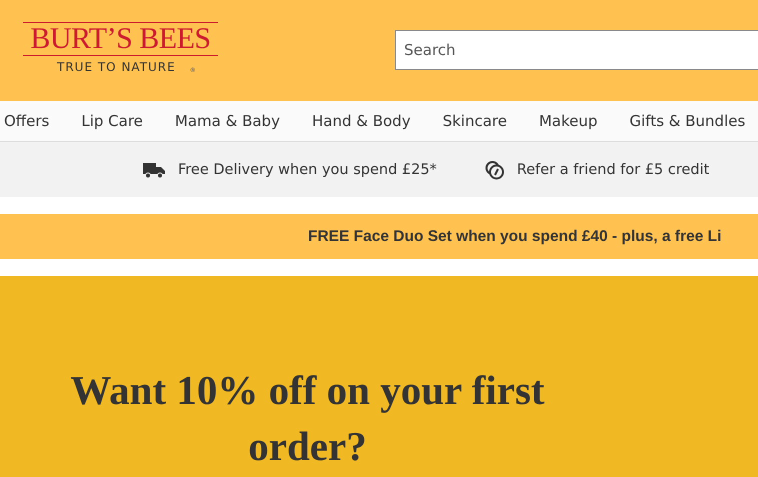  I want to click on logo-tagline: TRUE TO NATURE, so click(116, 67).